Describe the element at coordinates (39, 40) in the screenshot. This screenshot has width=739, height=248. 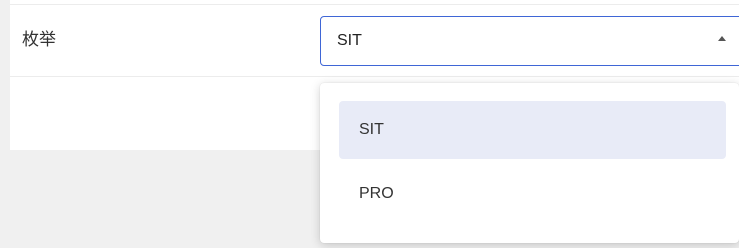
I see `field-label: 枚举` at that location.